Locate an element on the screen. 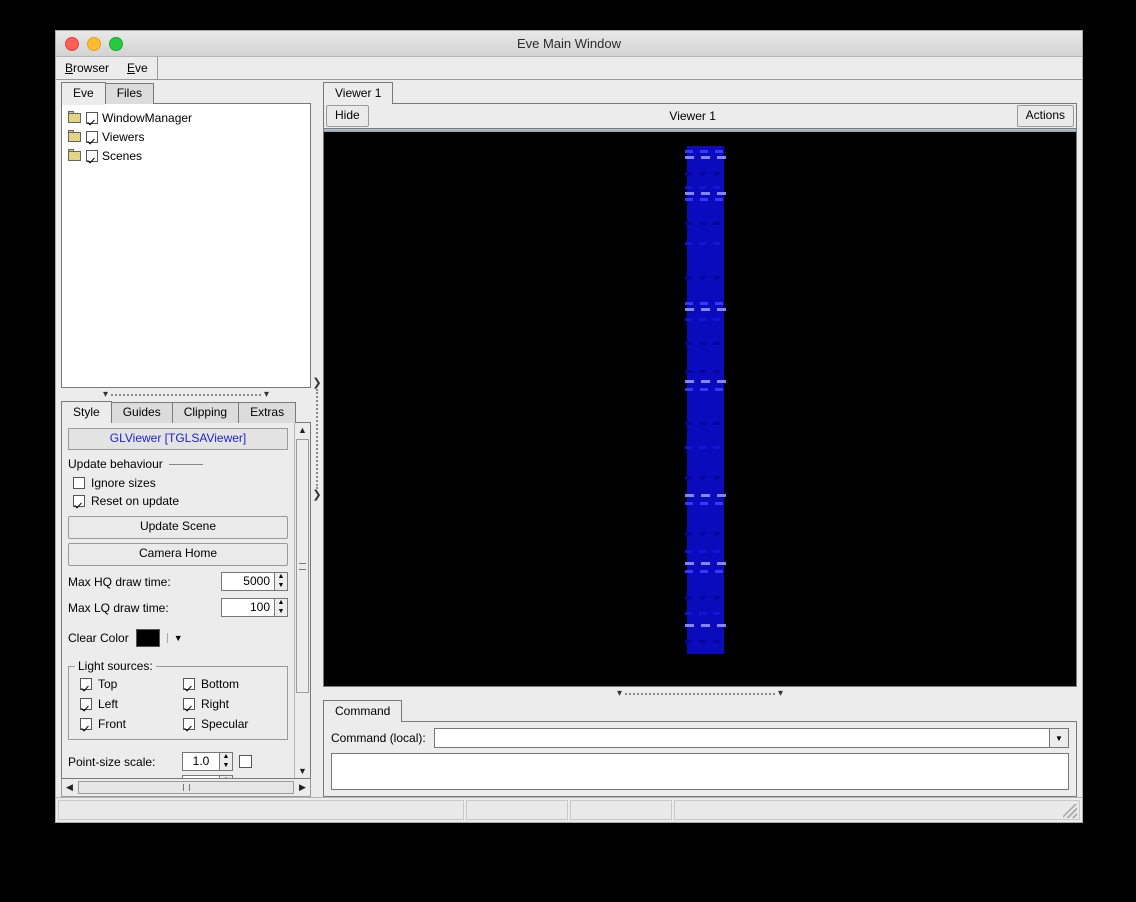  list-item: Scenes is located at coordinates (189, 155).